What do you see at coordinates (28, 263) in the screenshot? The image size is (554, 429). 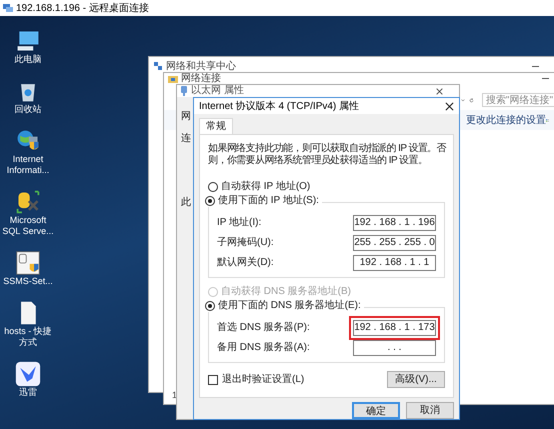 I see `installer-icon` at bounding box center [28, 263].